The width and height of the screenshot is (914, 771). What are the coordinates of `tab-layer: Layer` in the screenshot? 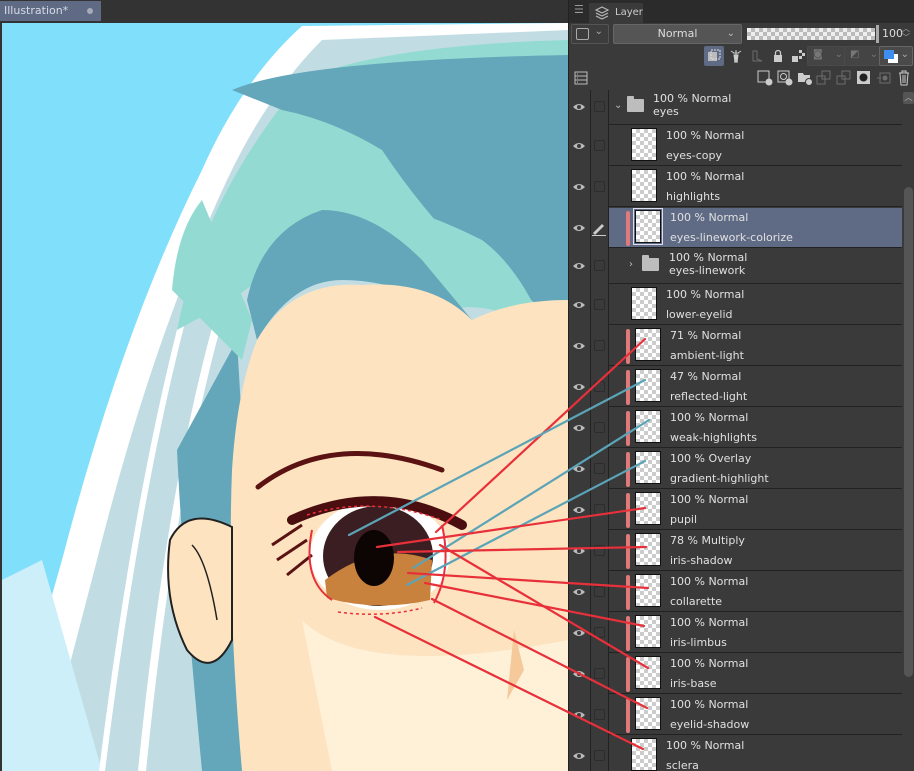 It's located at (616, 13).